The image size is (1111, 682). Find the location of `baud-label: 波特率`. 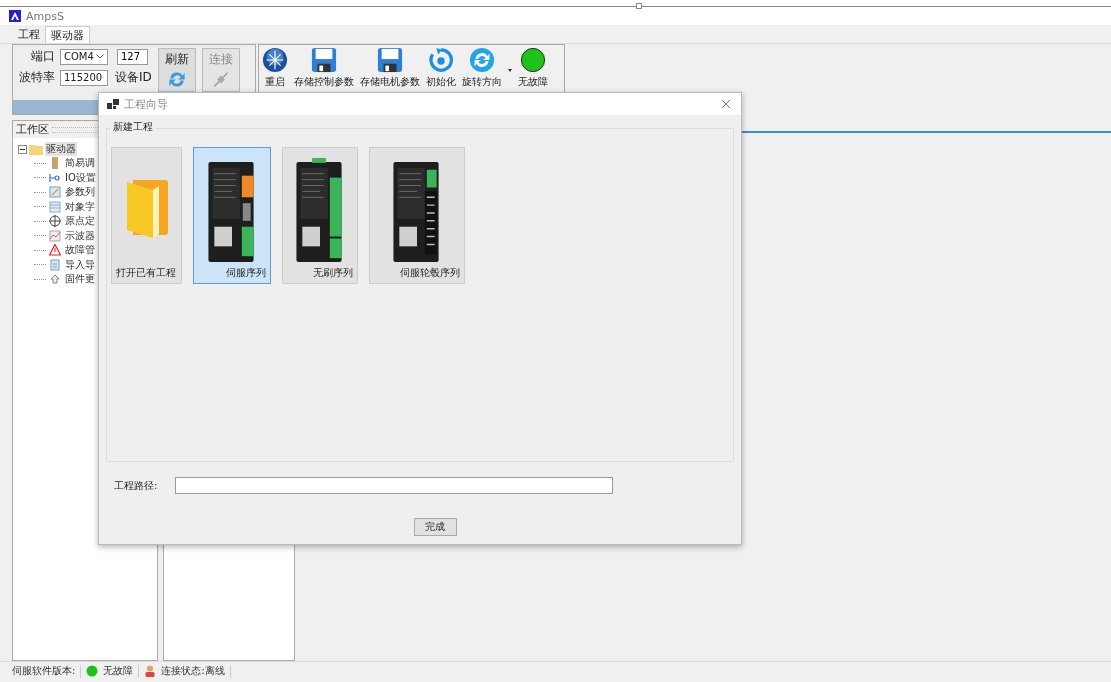

baud-label: 波特率 is located at coordinates (37, 77).